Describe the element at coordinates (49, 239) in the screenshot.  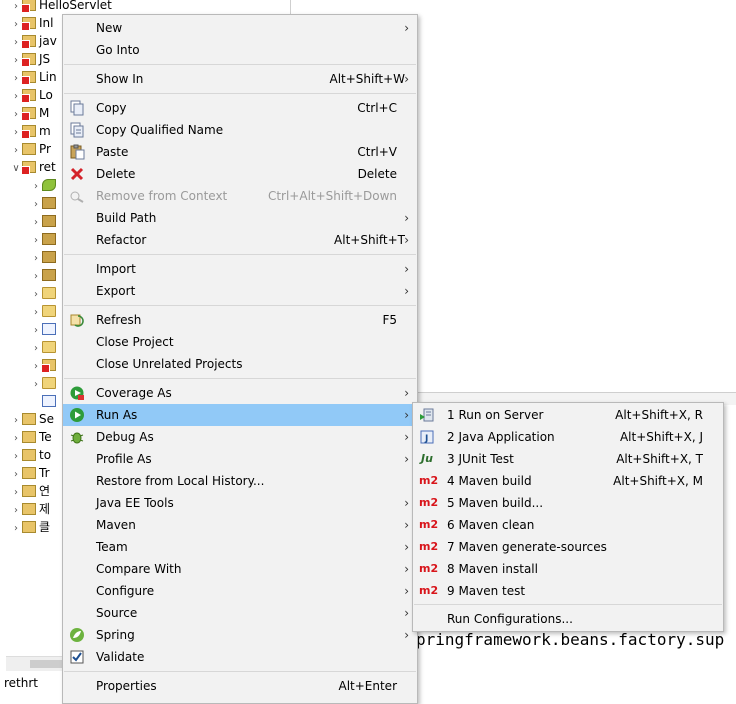
I see `package-icon` at that location.